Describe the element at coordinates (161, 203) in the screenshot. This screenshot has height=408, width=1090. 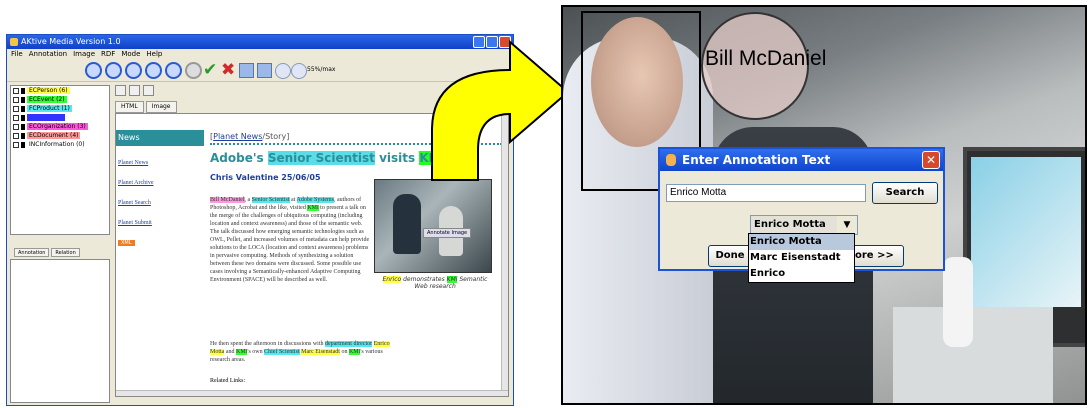
I see `nav-link-planet-search: Planet Search` at that location.